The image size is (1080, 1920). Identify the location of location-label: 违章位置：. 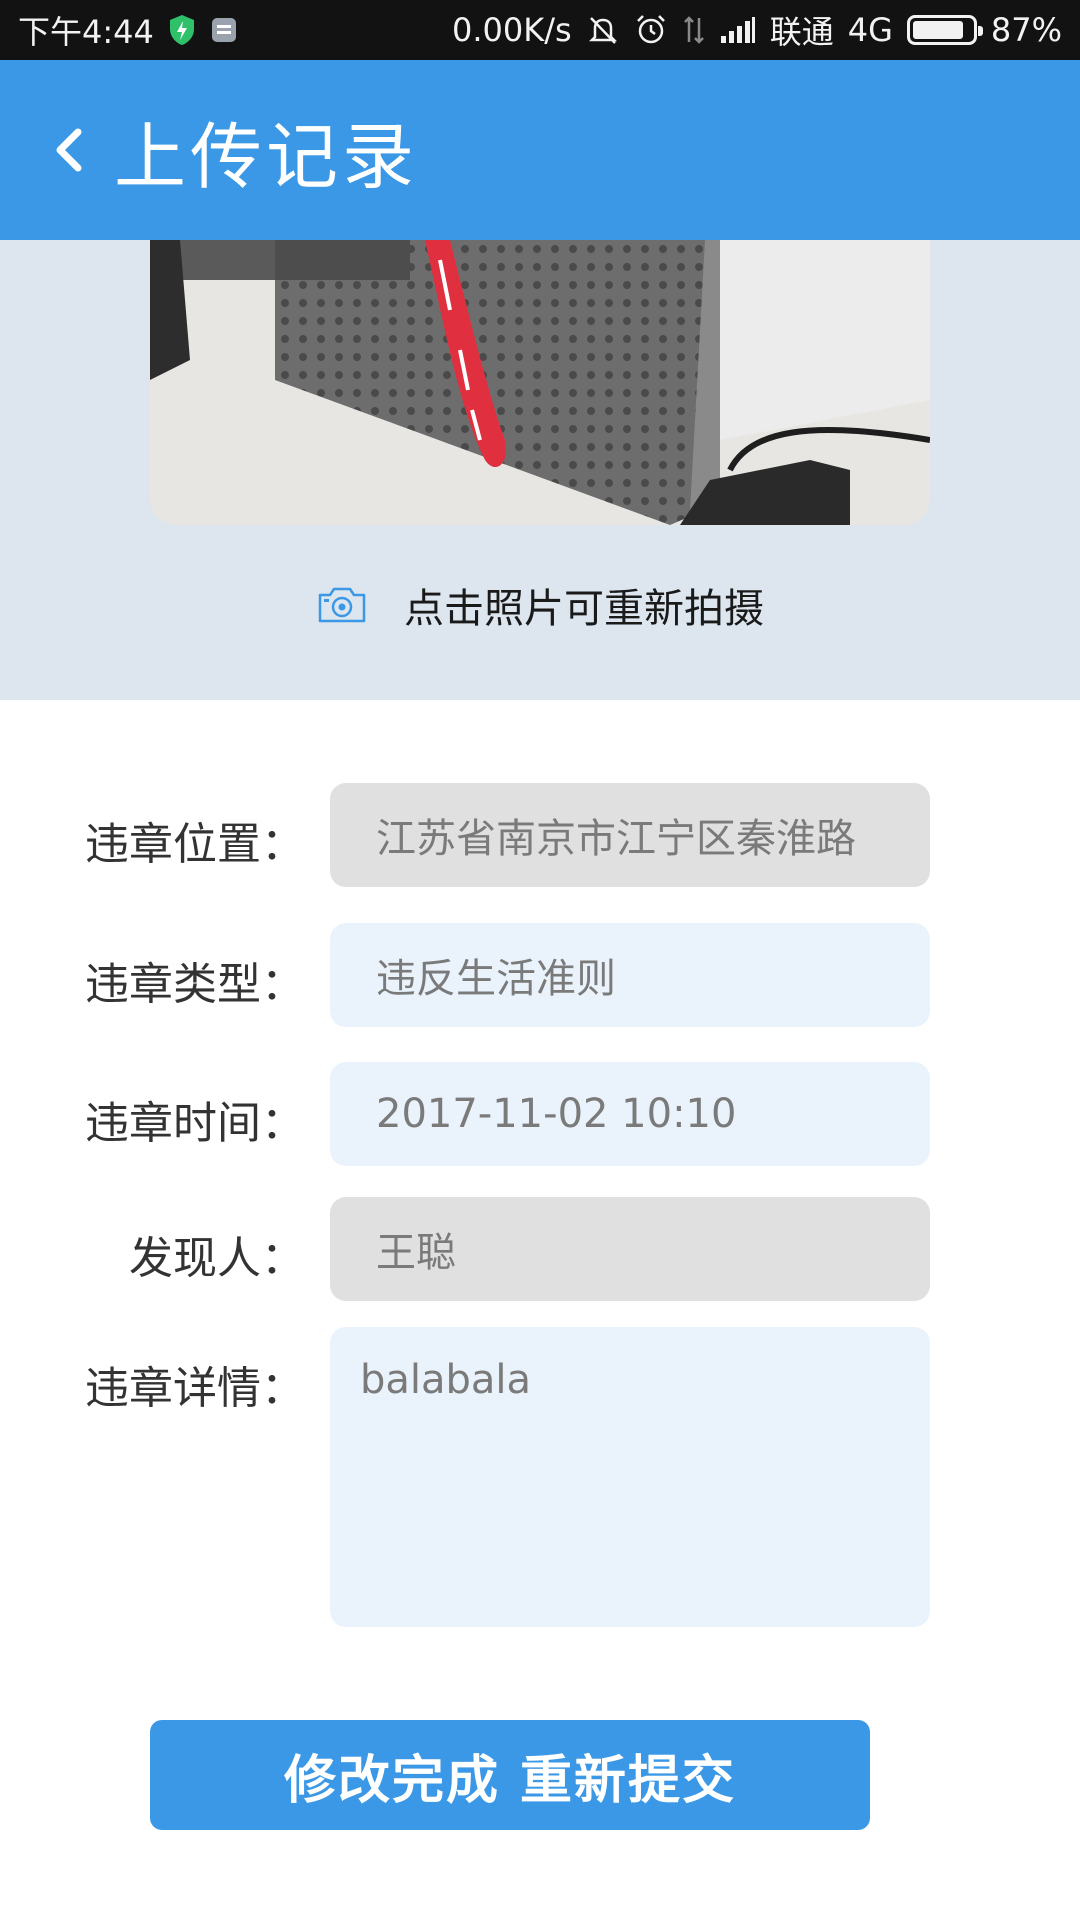
(195, 844).